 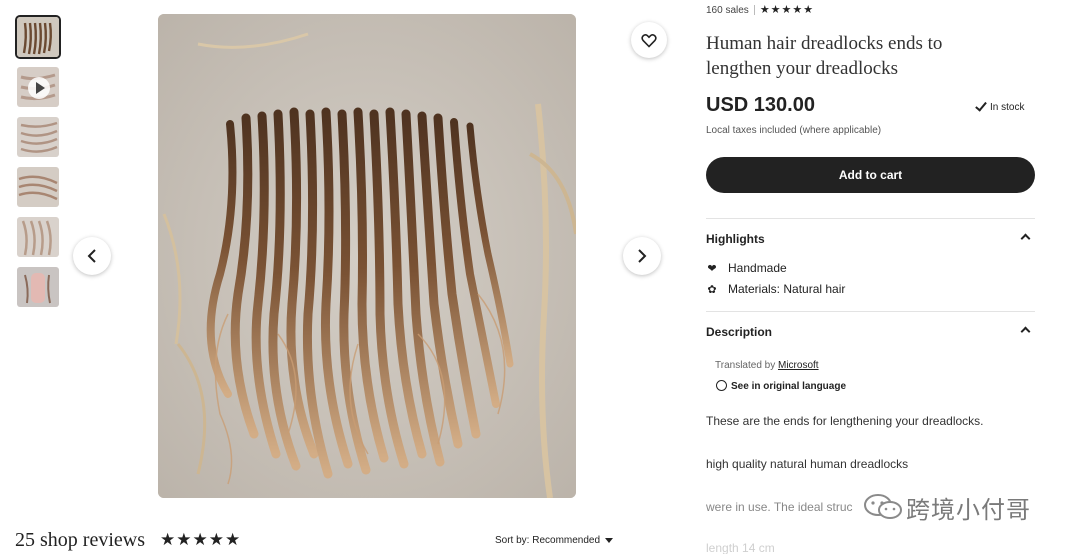 I want to click on highlights-toggle: Highlights, so click(x=870, y=239).